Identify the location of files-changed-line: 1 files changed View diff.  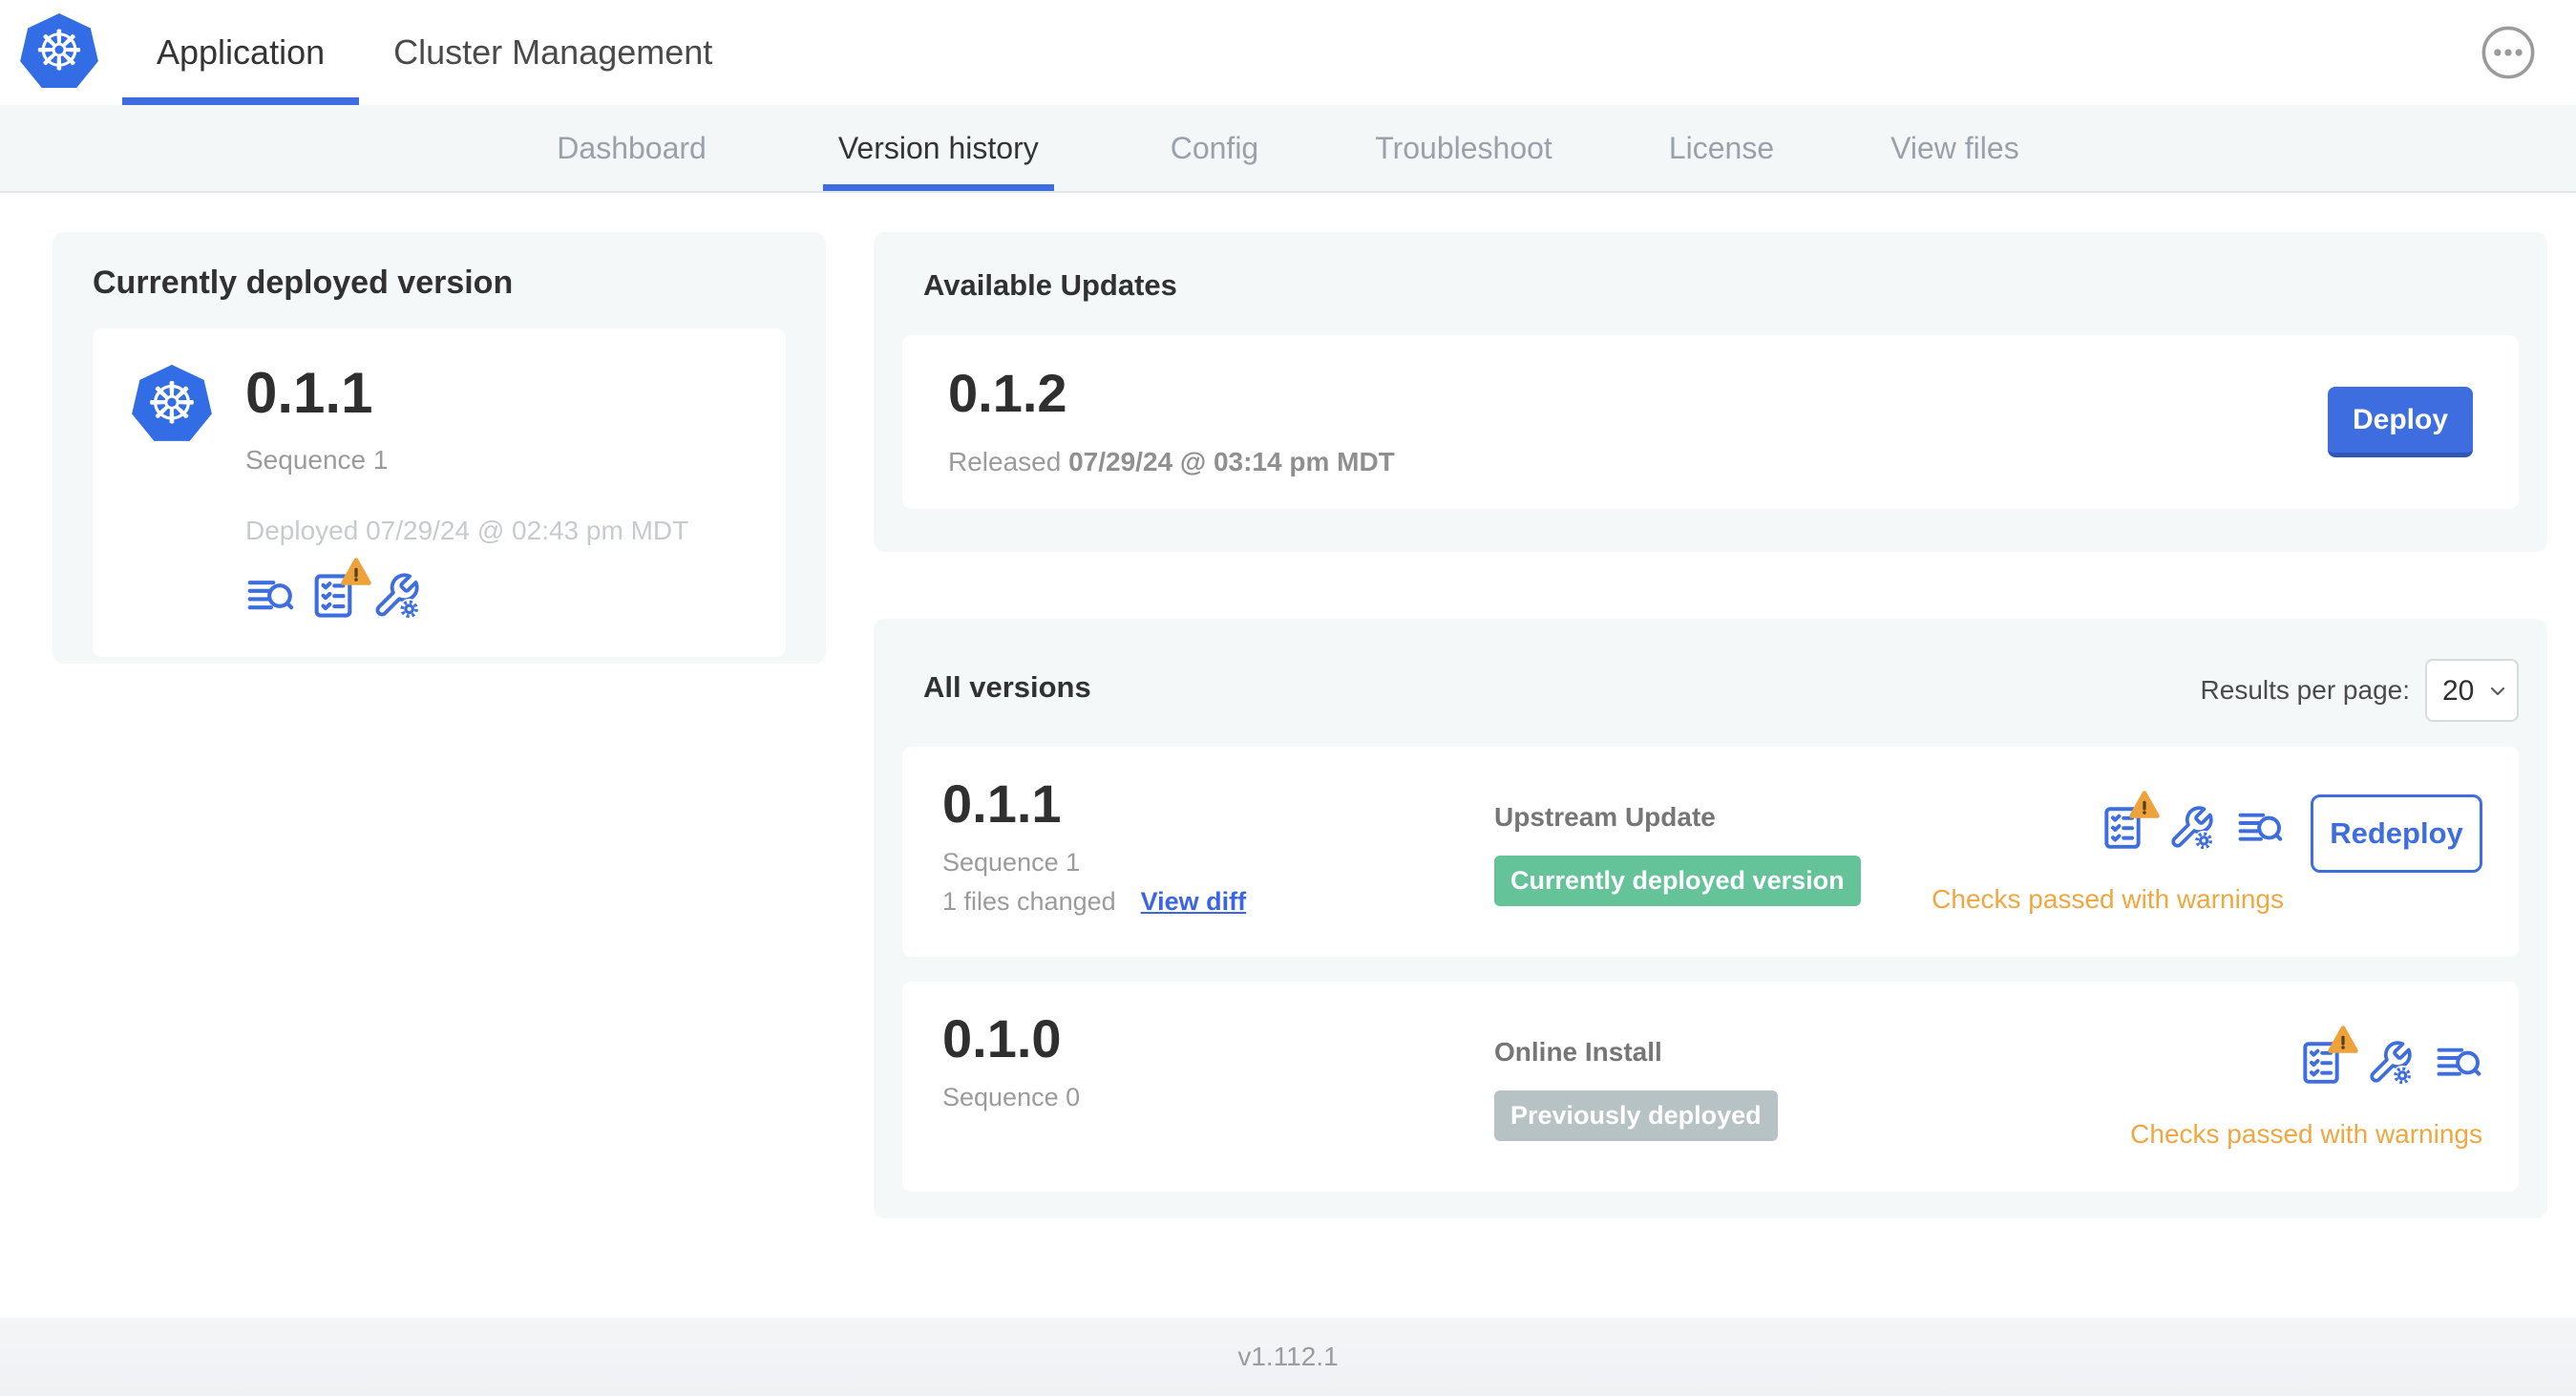
(1094, 902).